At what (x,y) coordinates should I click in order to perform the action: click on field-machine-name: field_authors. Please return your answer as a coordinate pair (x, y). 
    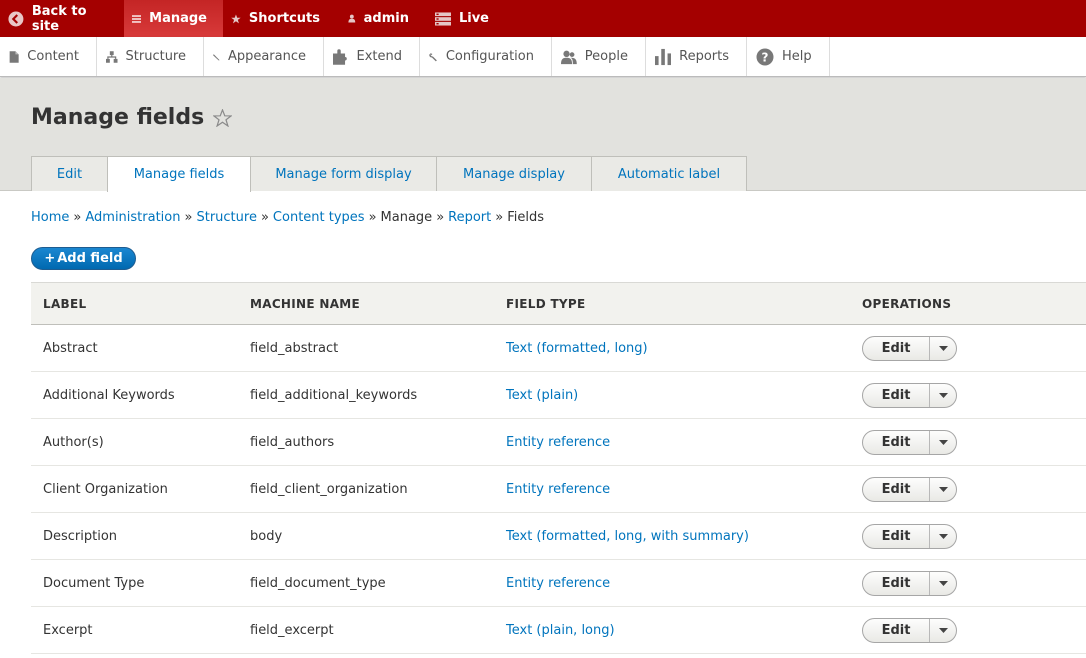
    Looking at the image, I should click on (366, 442).